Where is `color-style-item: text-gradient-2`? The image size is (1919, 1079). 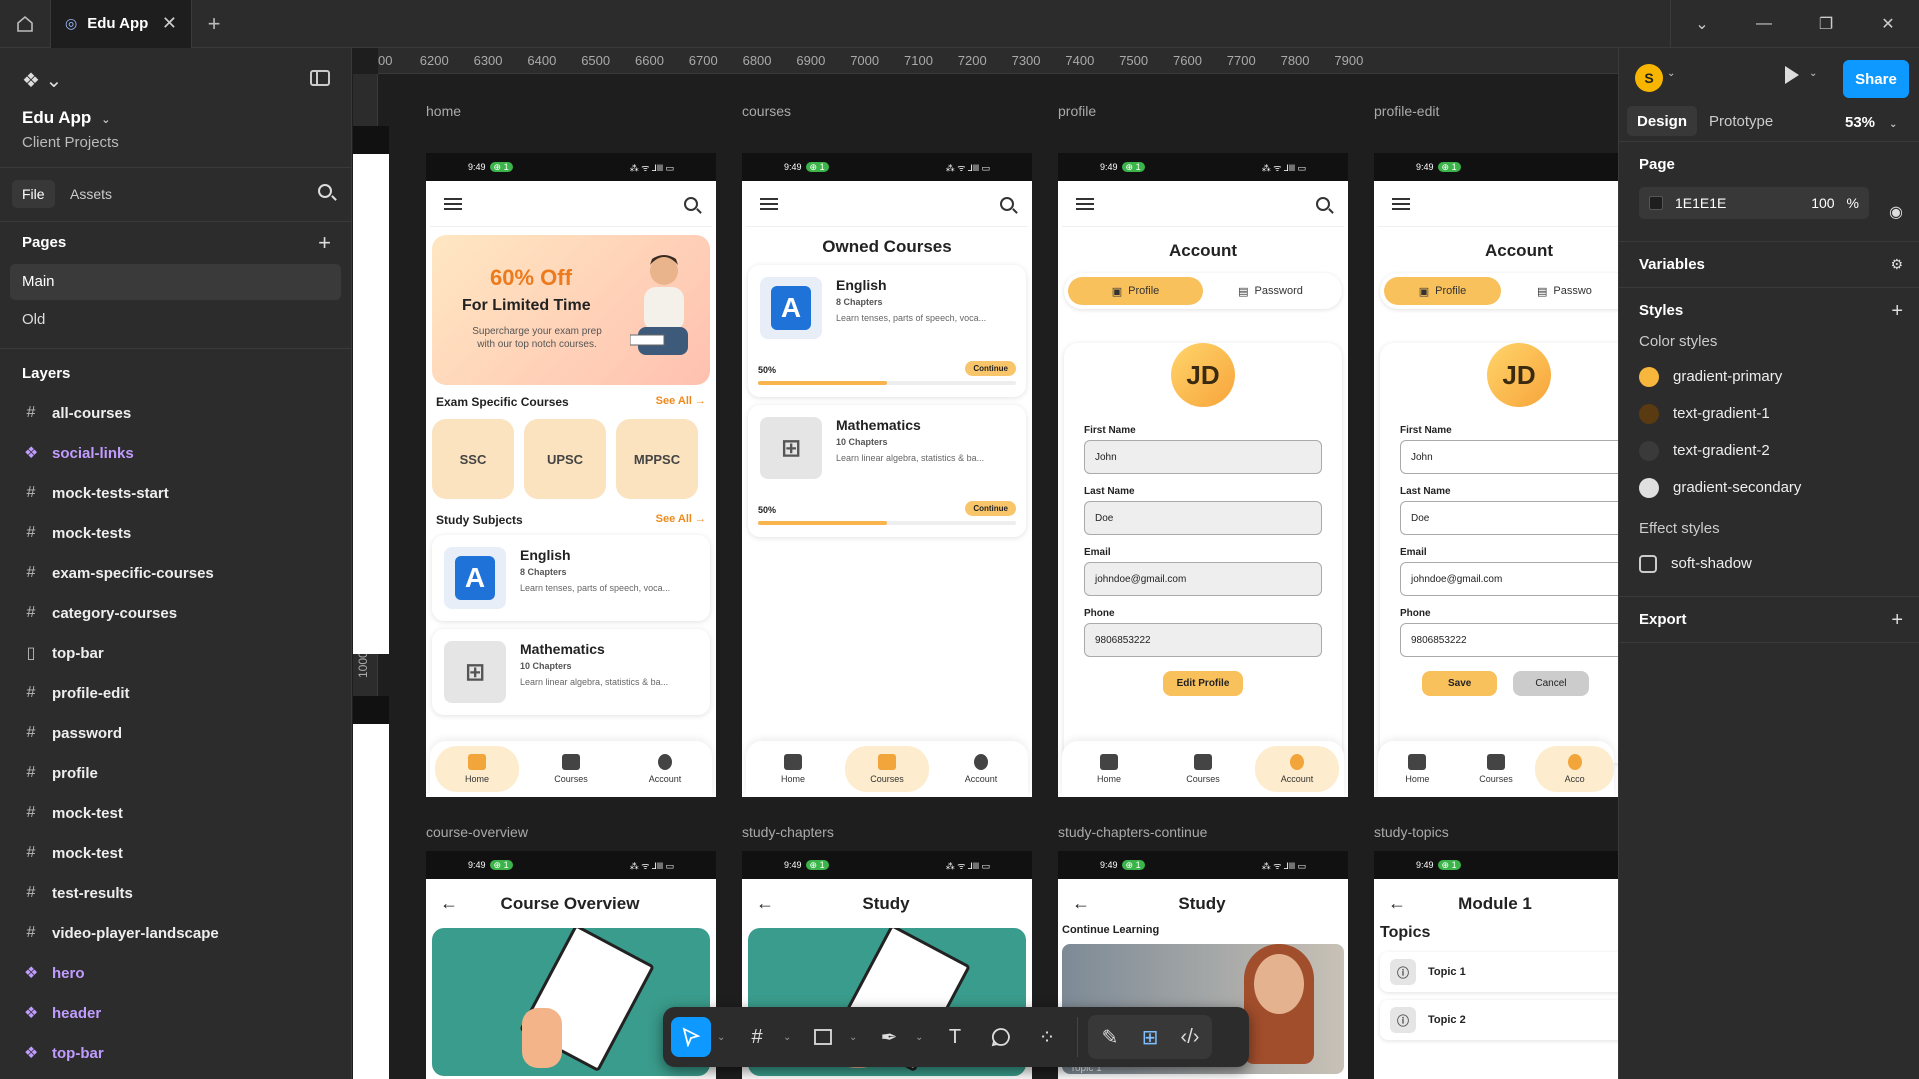
color-style-item: text-gradient-2 is located at coordinates (1769, 450).